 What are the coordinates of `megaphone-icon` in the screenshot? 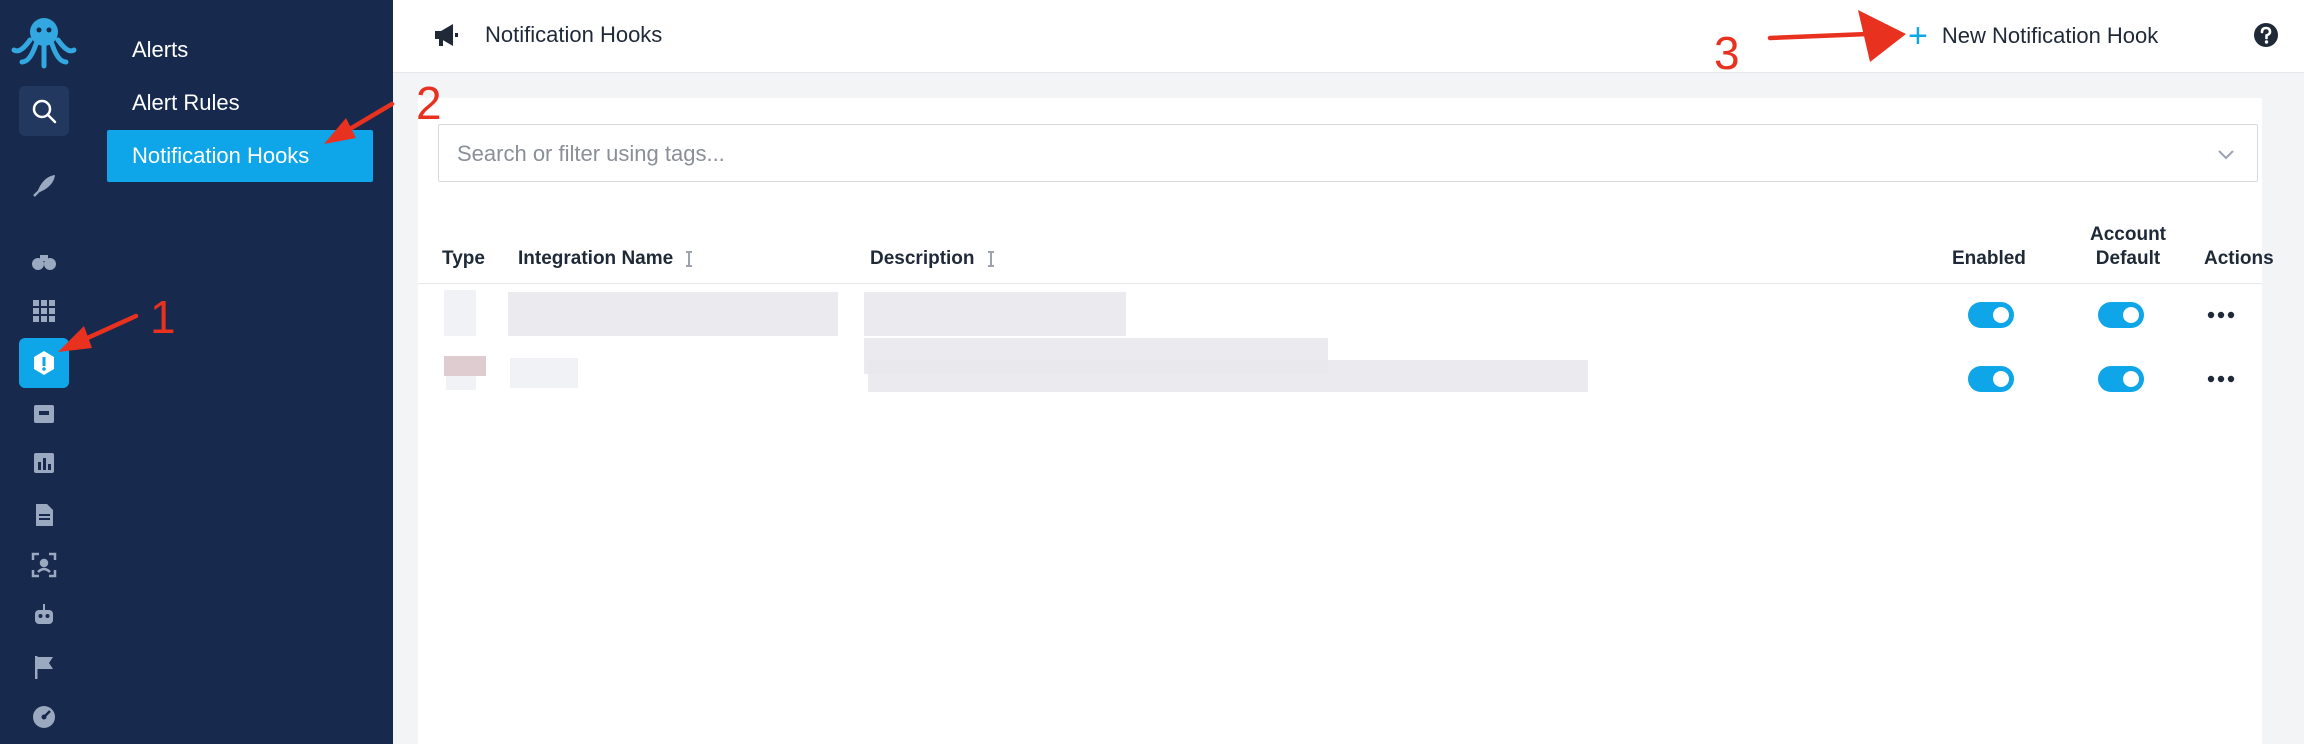 It's located at (446, 35).